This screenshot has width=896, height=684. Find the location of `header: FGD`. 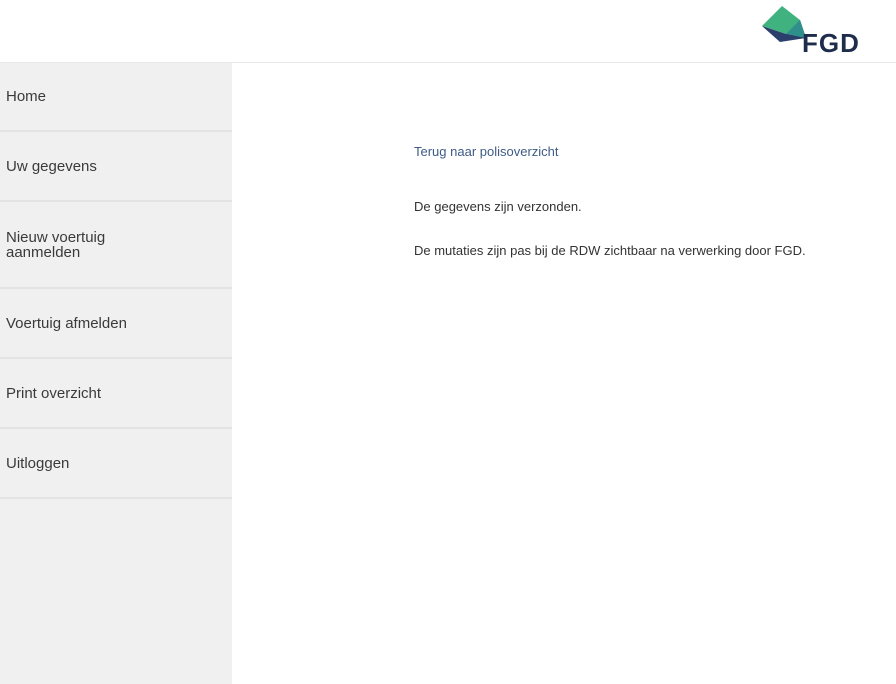

header: FGD is located at coordinates (448, 31).